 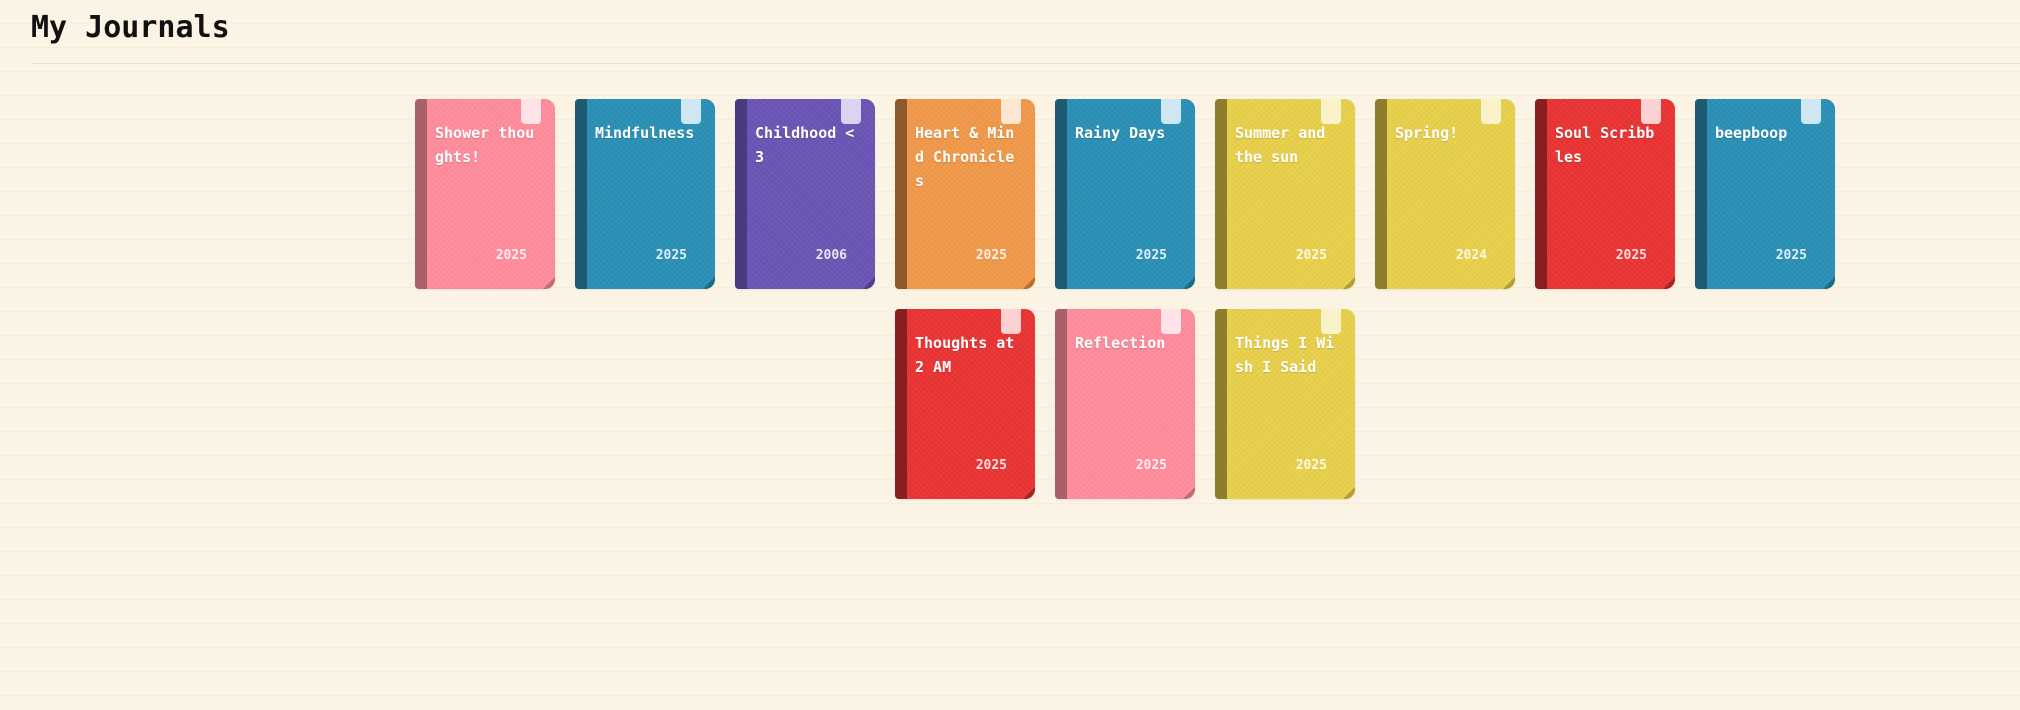 I want to click on journal-title: Childhood <3, so click(x=805, y=145).